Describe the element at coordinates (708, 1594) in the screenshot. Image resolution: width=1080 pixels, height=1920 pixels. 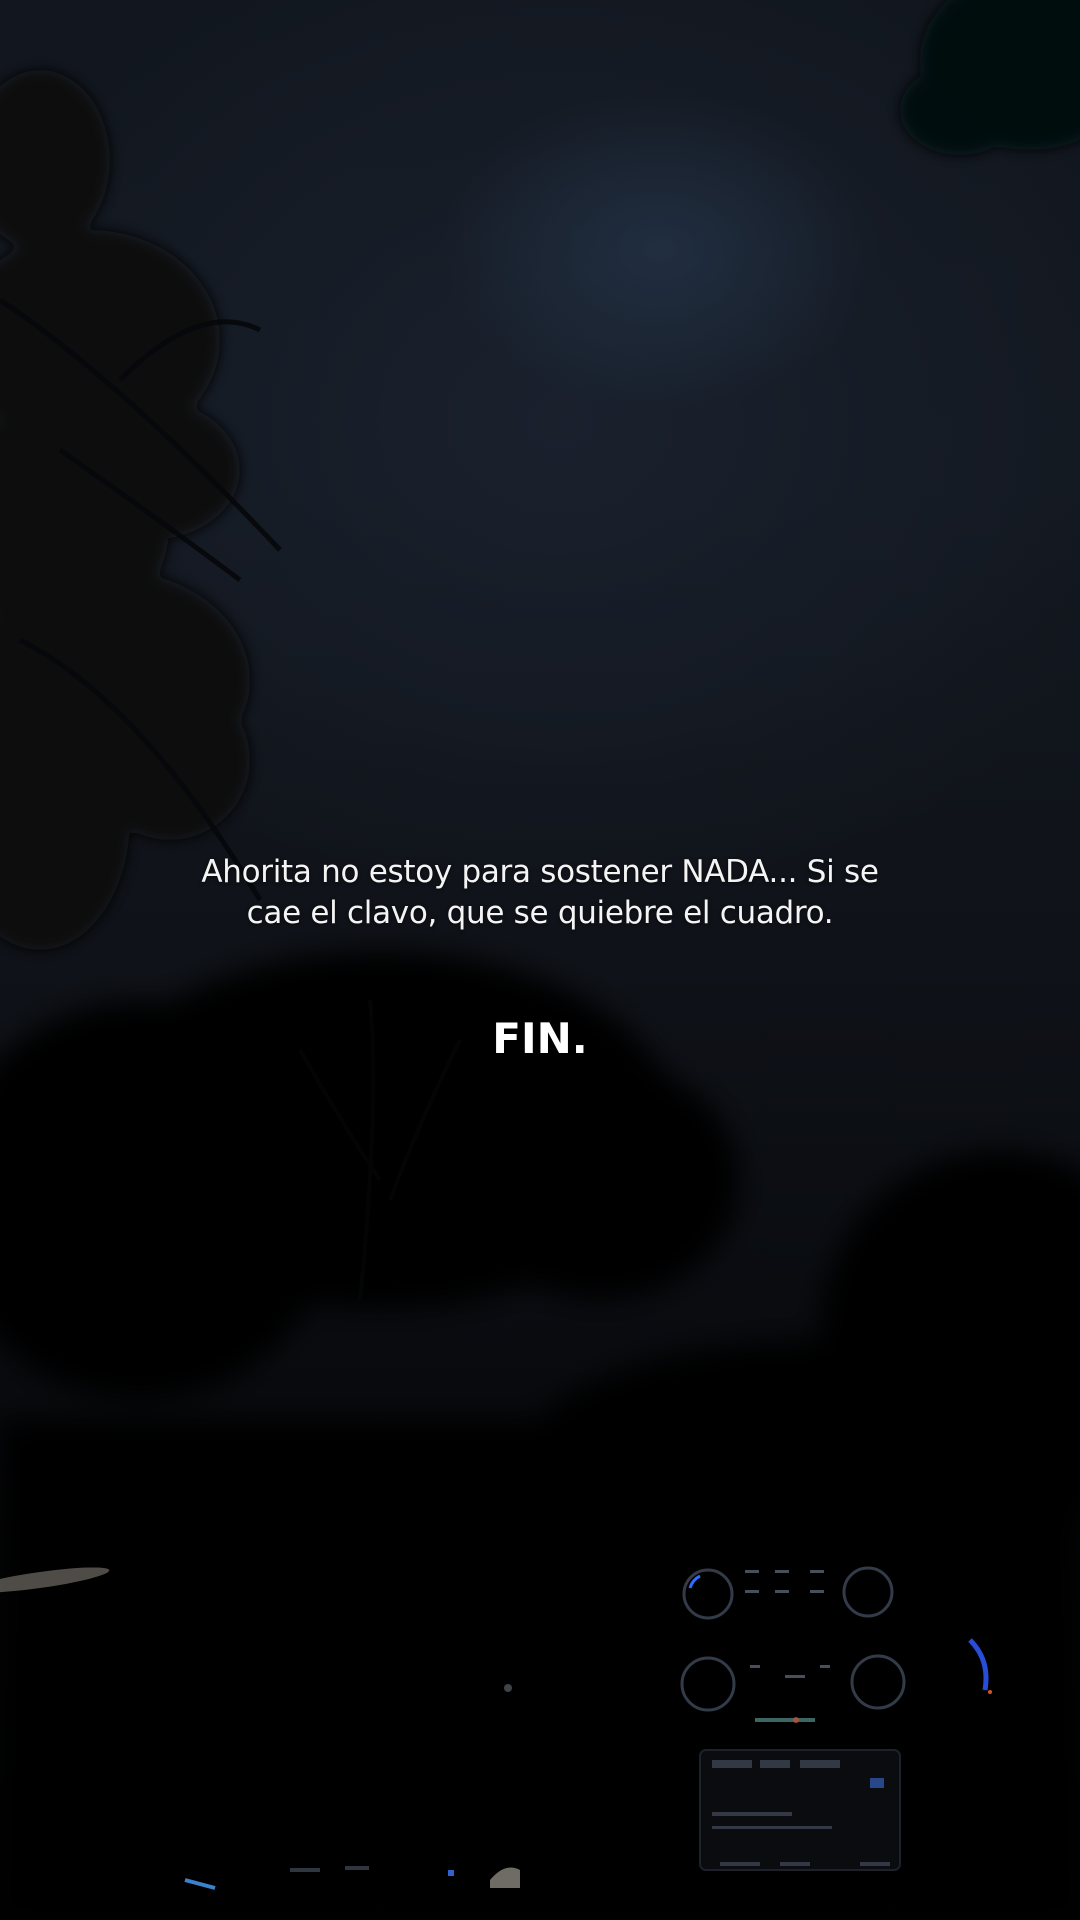
I see `gauge-top-left` at that location.